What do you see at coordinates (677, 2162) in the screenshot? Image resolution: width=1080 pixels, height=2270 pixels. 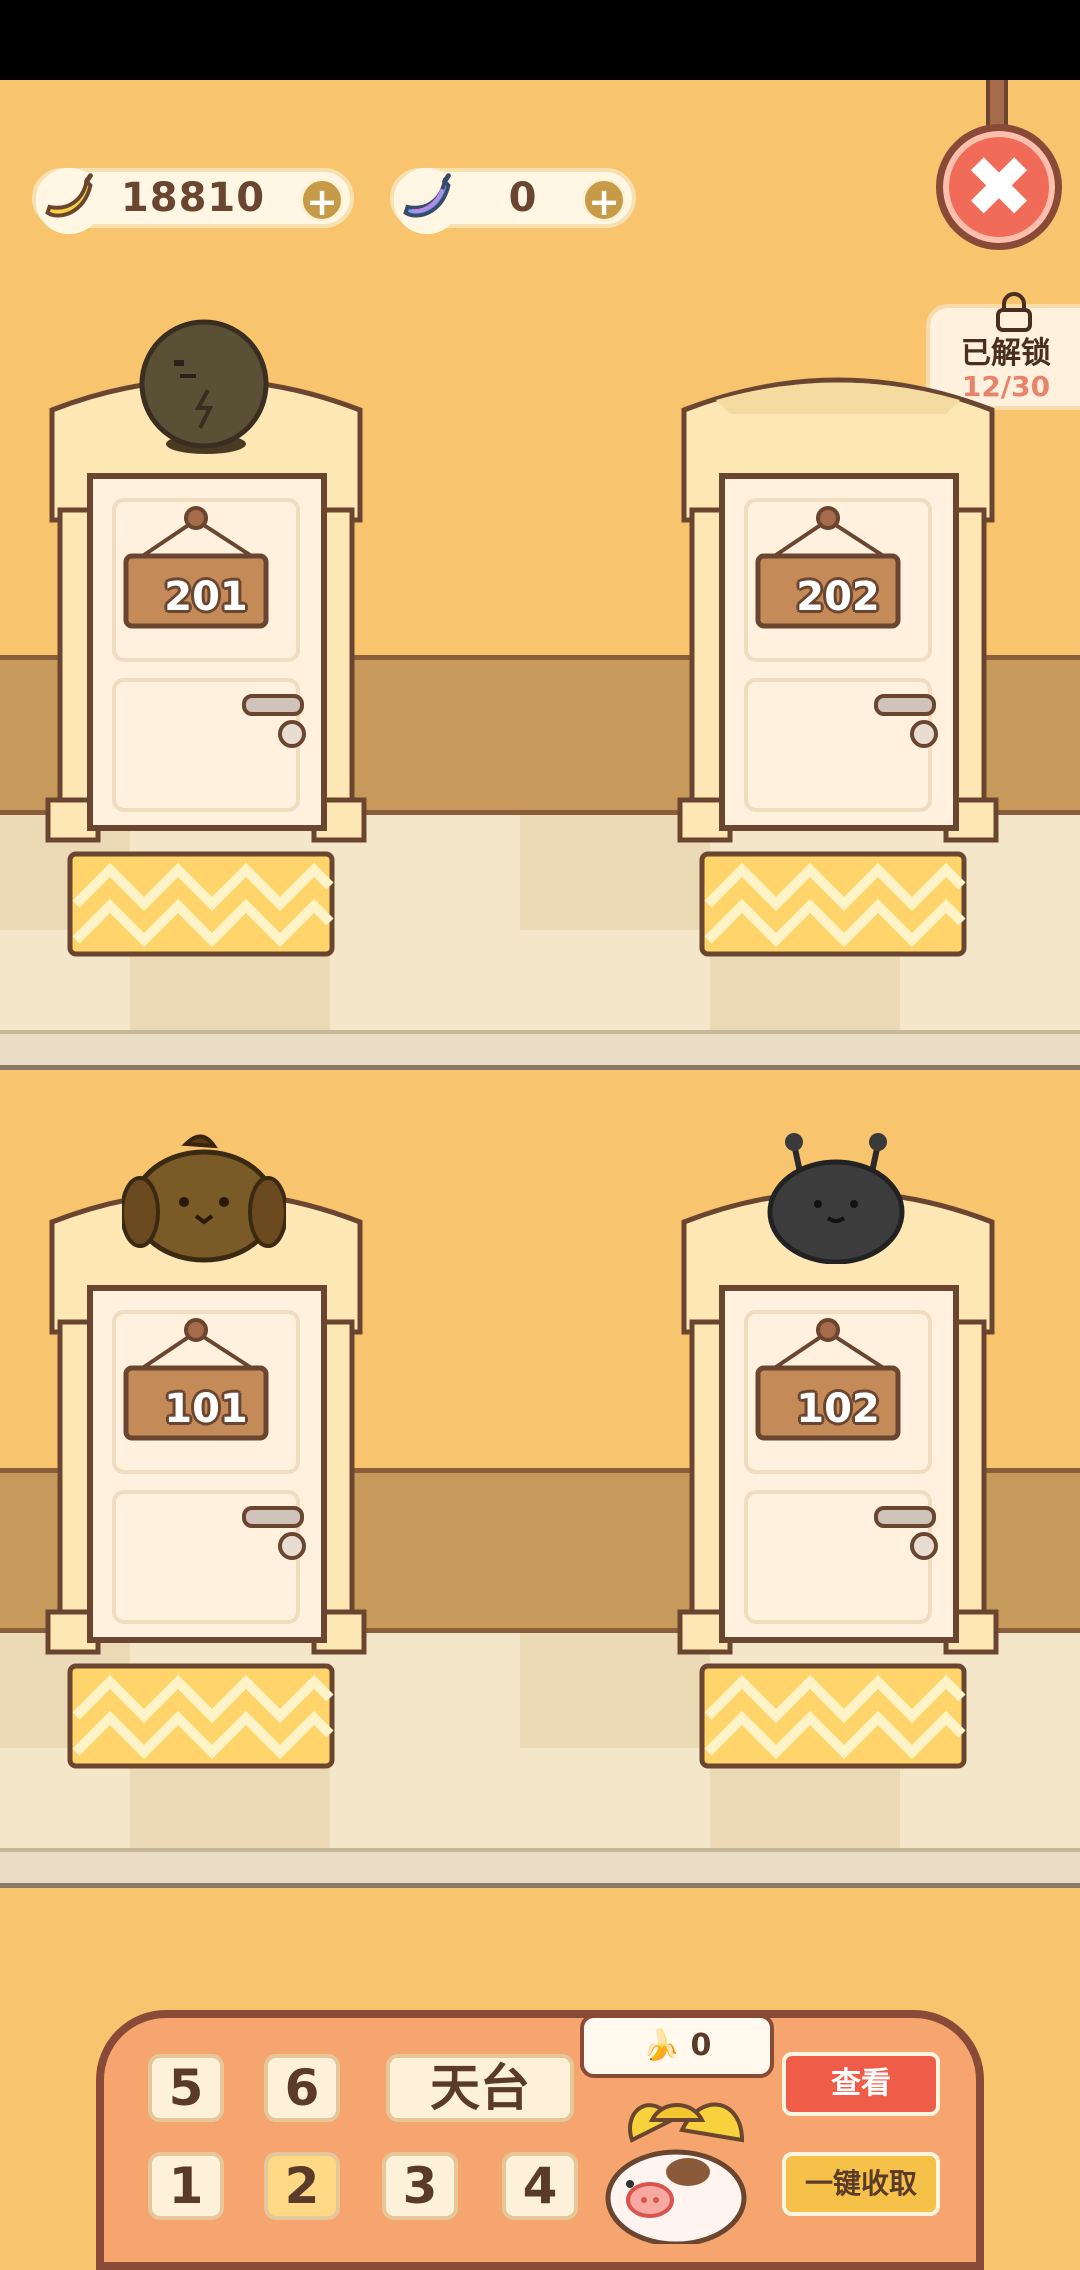 I see `piggy-bank-with-bananas` at bounding box center [677, 2162].